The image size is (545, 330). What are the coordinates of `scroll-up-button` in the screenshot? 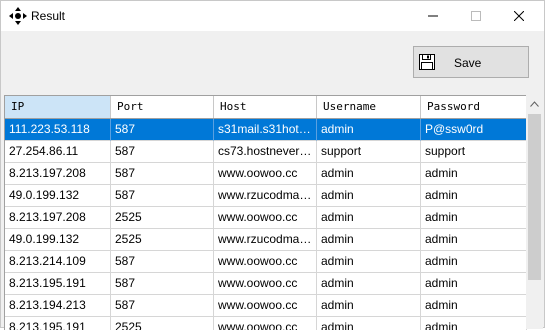 It's located at (534, 103).